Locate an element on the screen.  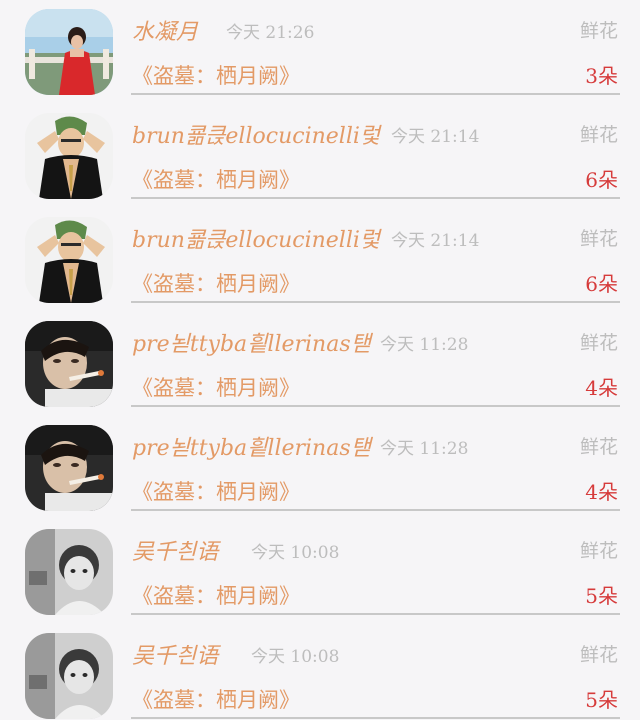
list-item: 水凝月 今天 21:26 鲜花 《盗墓：栖月阙》 3朵 is located at coordinates (320, 52).